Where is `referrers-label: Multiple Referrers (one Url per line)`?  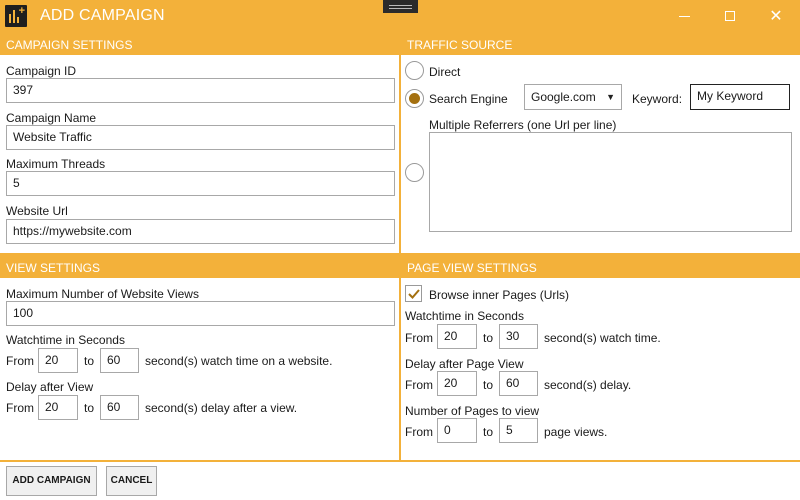 referrers-label: Multiple Referrers (one Url per line) is located at coordinates (523, 125).